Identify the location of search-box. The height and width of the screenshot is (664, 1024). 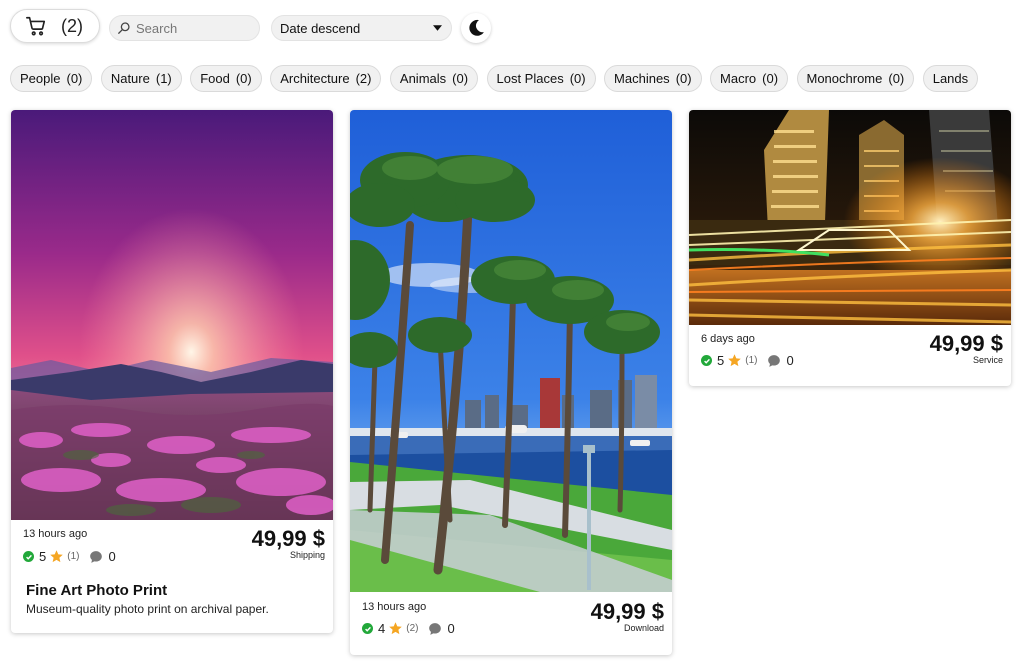
(184, 28).